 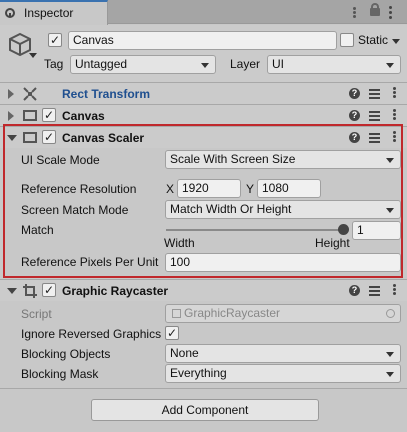 What do you see at coordinates (375, 9) in the screenshot?
I see `lock-icon` at bounding box center [375, 9].